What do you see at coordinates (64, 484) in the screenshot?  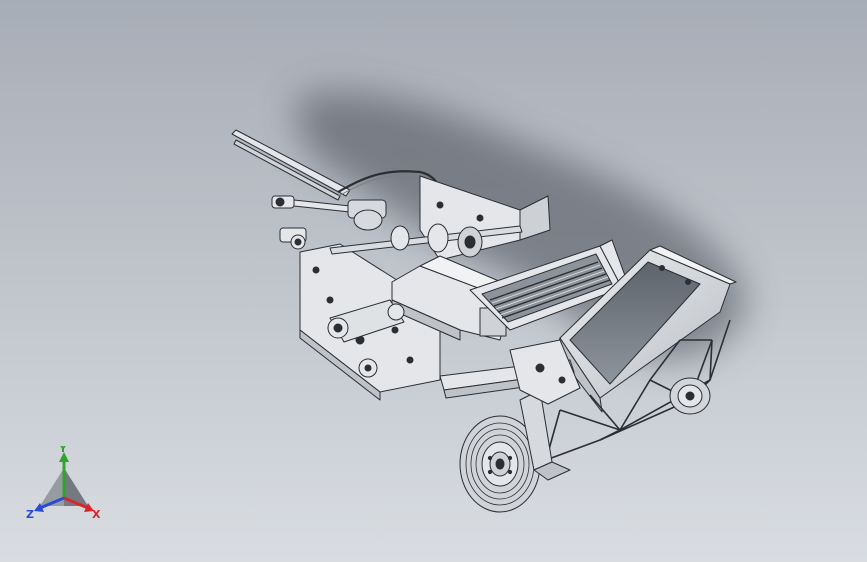 I see `orientation-triad: Y X Z` at bounding box center [64, 484].